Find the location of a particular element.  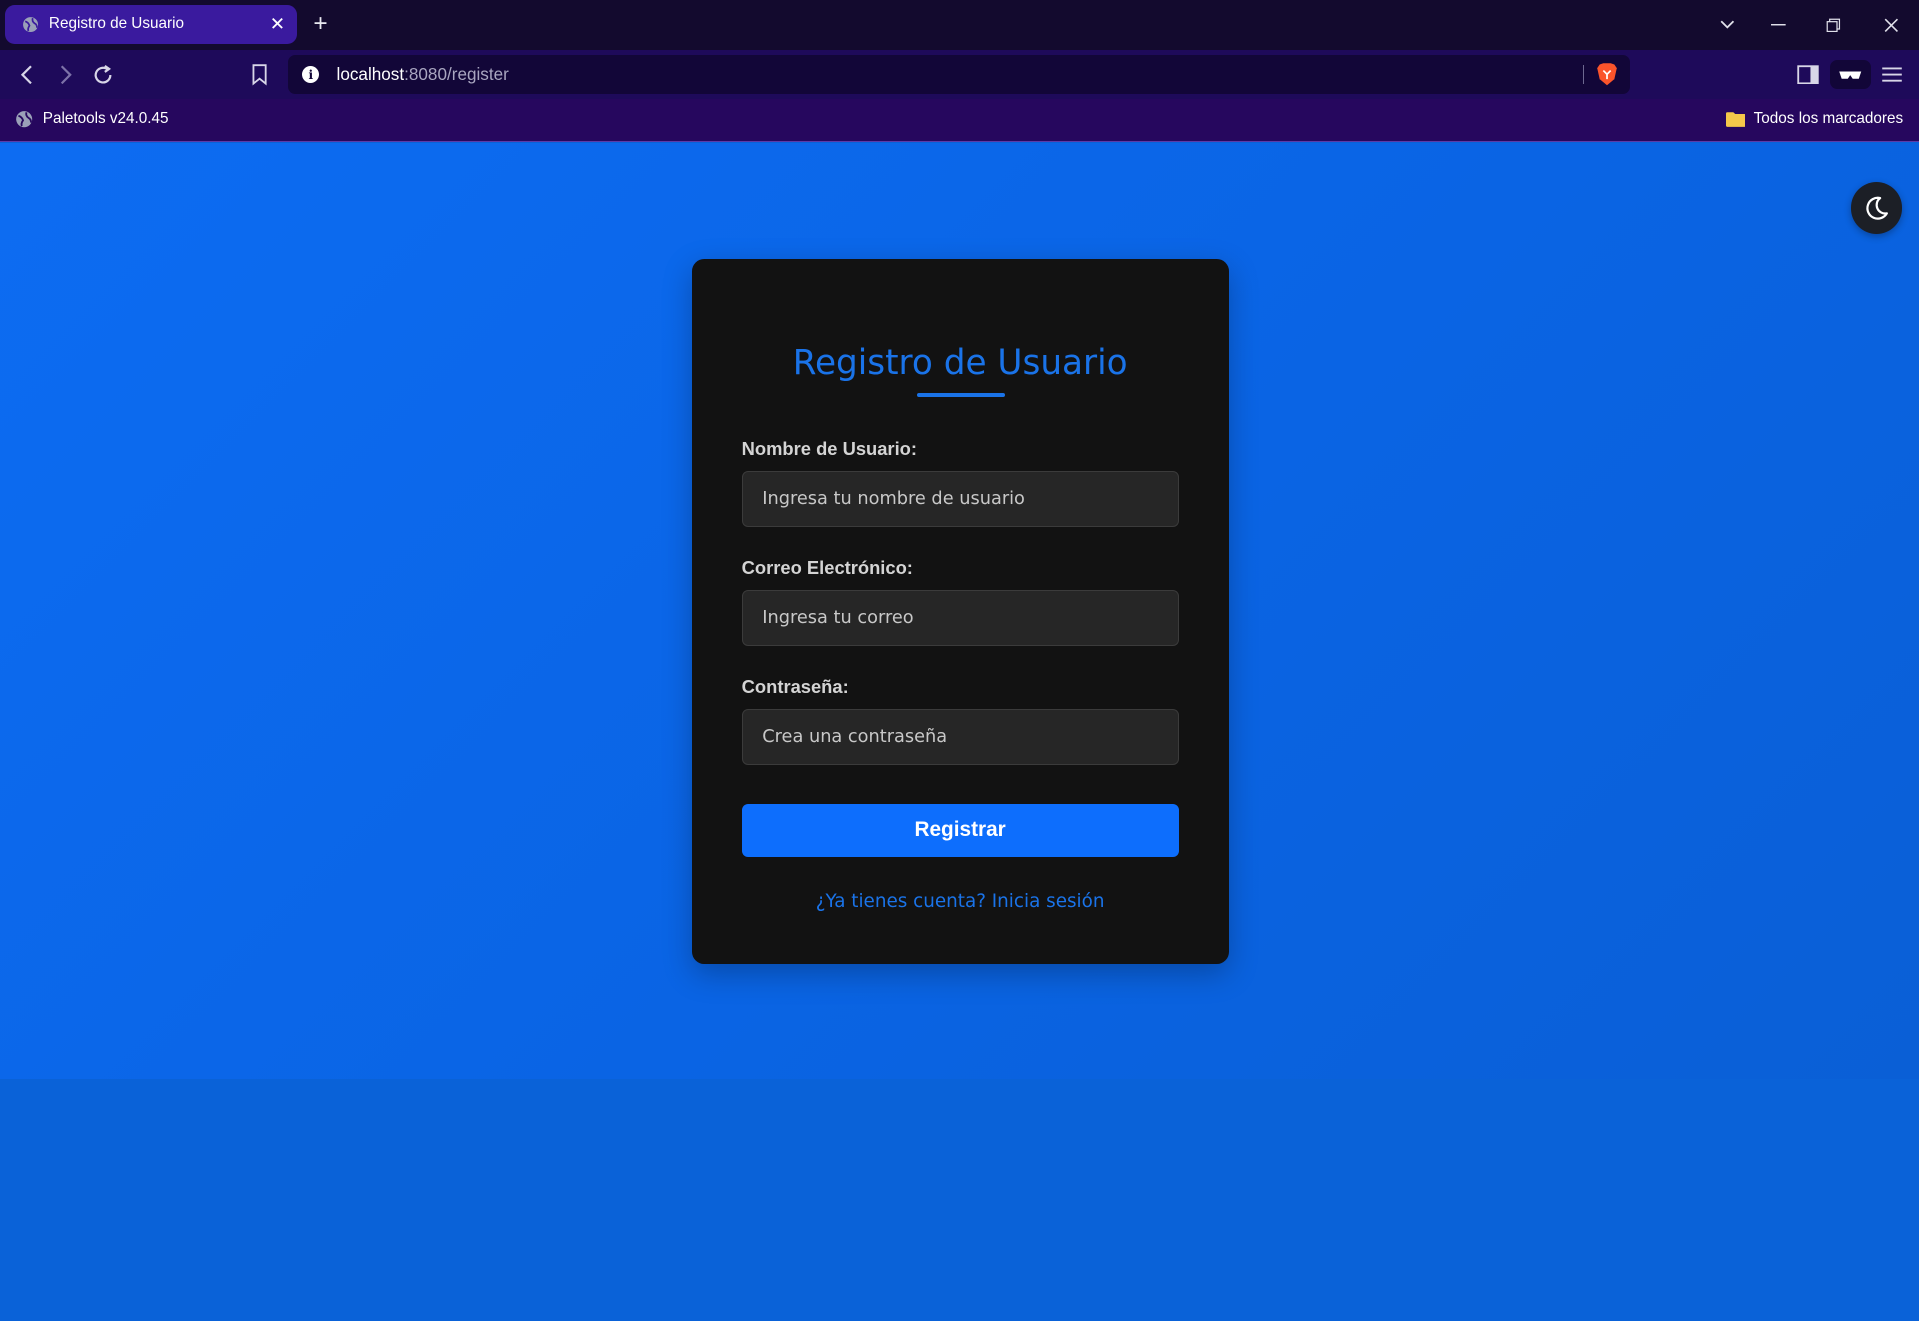

url-path: :8080/register is located at coordinates (456, 74).